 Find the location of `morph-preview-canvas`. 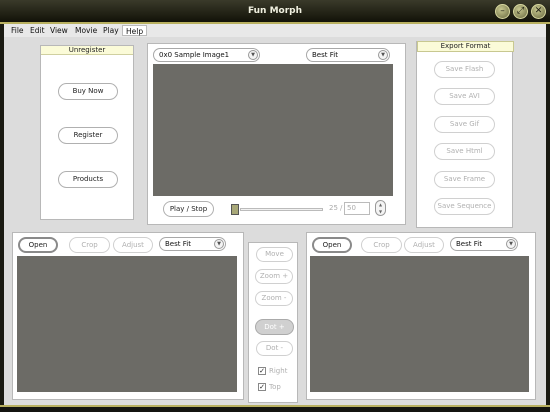

morph-preview-canvas is located at coordinates (273, 130).